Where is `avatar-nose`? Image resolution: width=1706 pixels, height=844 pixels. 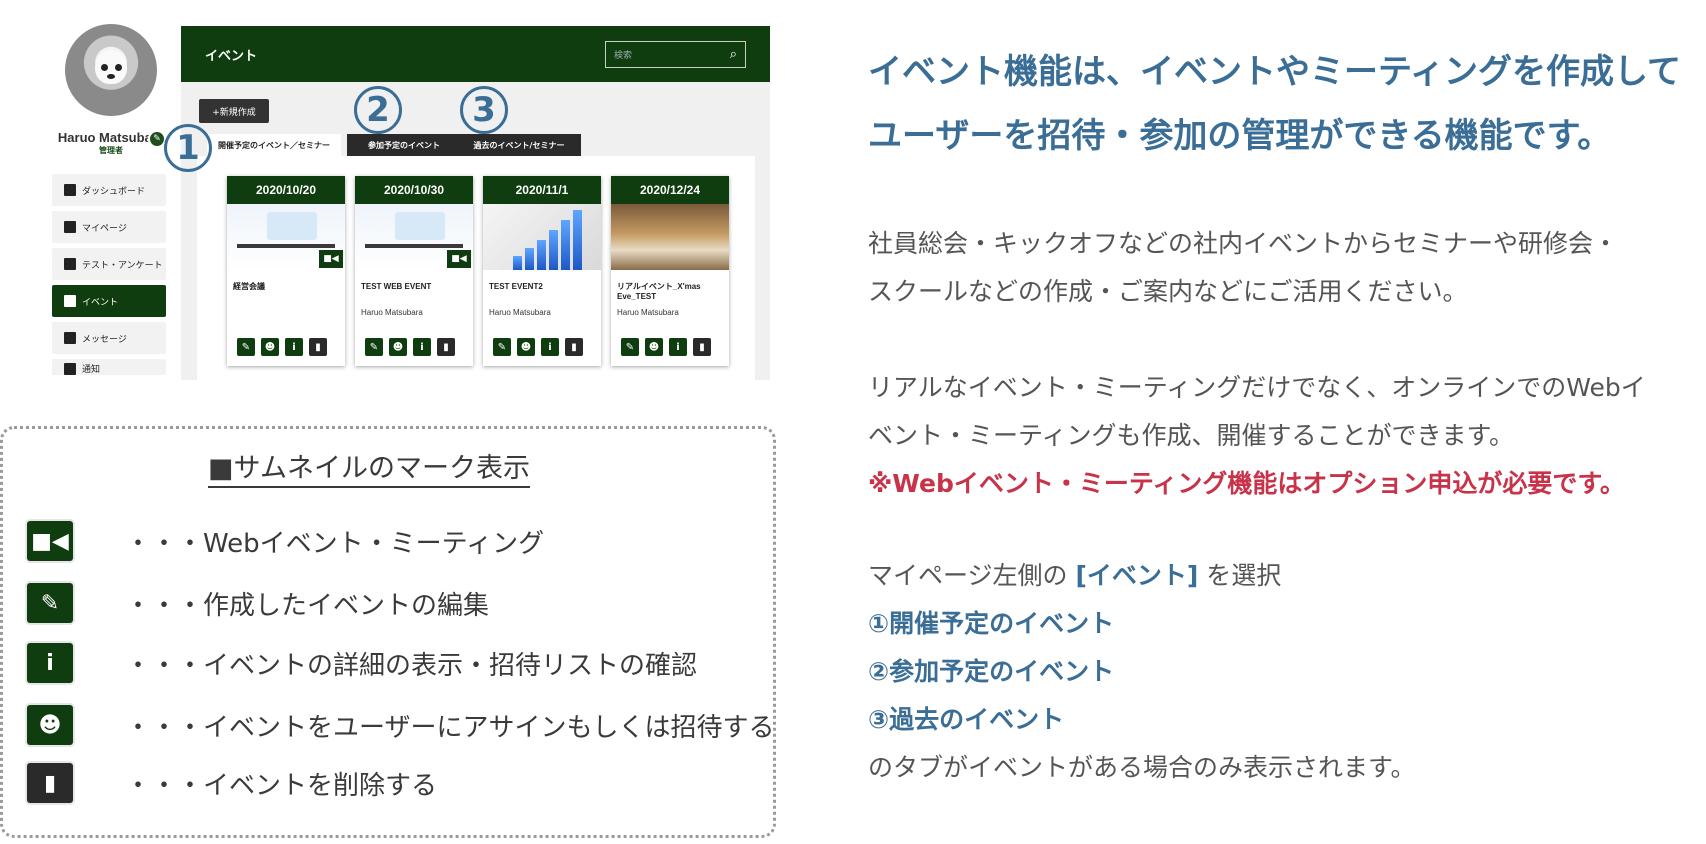 avatar-nose is located at coordinates (111, 76).